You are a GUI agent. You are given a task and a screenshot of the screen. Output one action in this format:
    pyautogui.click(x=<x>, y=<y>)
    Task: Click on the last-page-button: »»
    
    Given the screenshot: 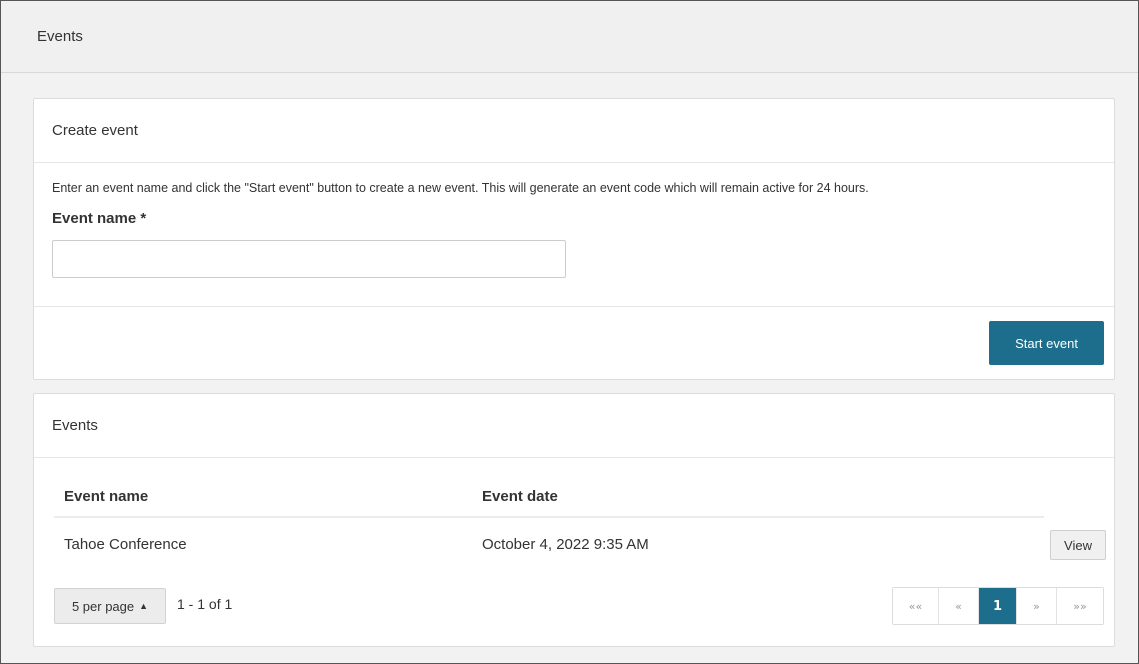 What is the action you would take?
    pyautogui.click(x=1080, y=606)
    